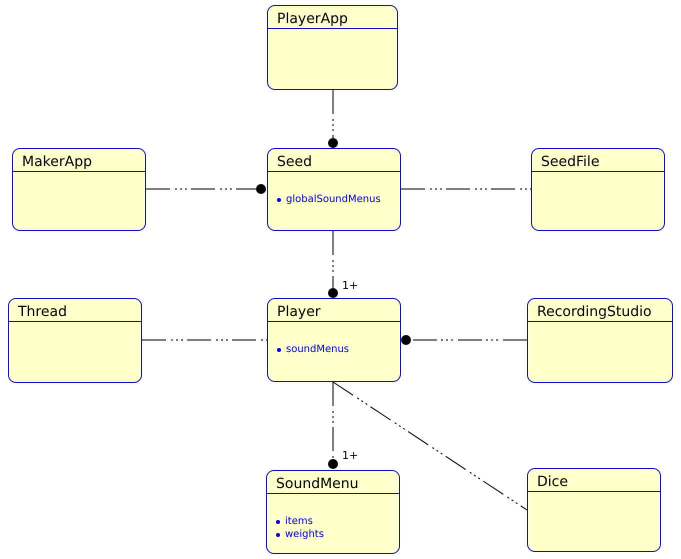  Describe the element at coordinates (600, 340) in the screenshot. I see `class-box: RecordingStudio` at that location.